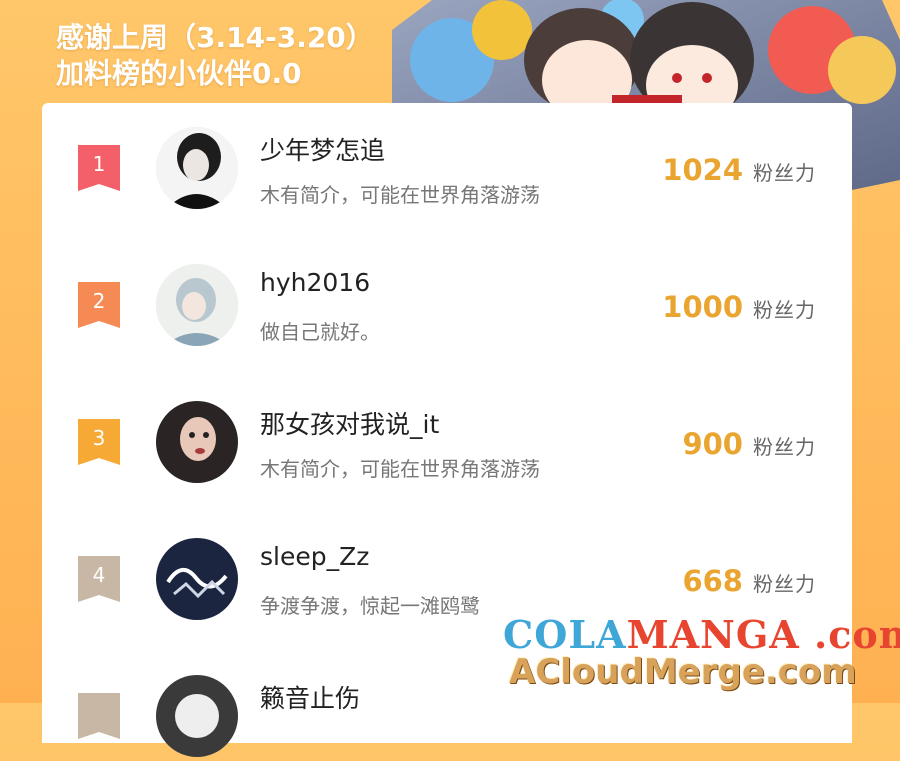  What do you see at coordinates (712, 581) in the screenshot?
I see `score-value: 668` at bounding box center [712, 581].